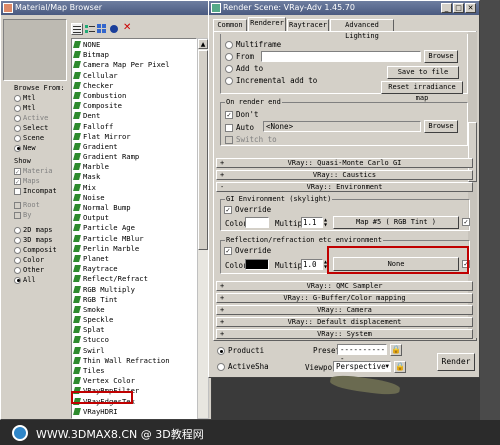 This screenshot has height=445, width=500. What do you see at coordinates (41, 250) in the screenshot?
I see `map-type-option: Composit` at bounding box center [41, 250].